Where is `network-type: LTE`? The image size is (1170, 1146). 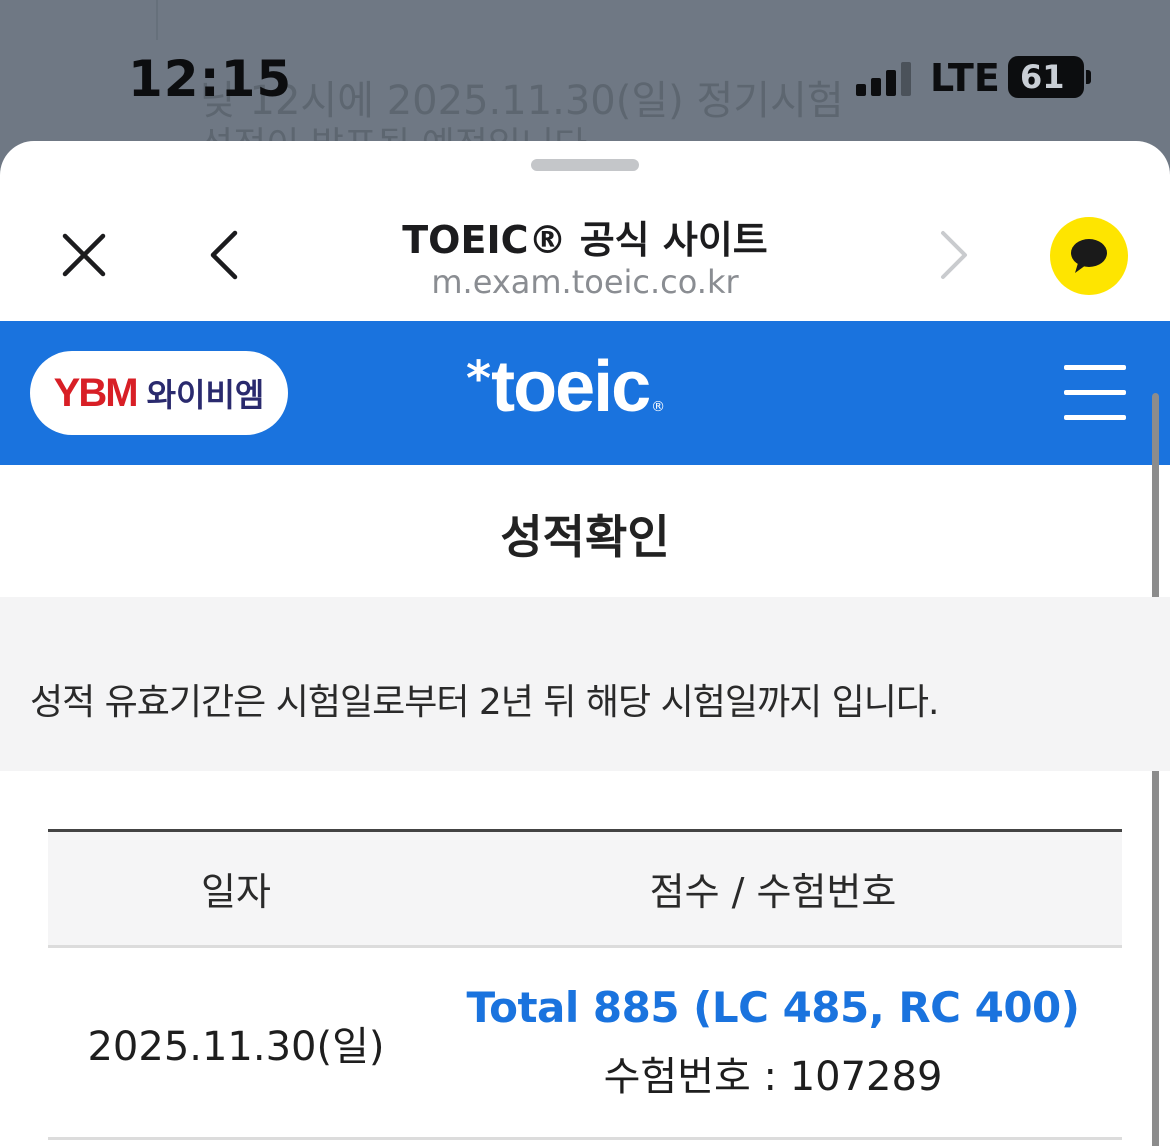 network-type: LTE is located at coordinates (965, 78).